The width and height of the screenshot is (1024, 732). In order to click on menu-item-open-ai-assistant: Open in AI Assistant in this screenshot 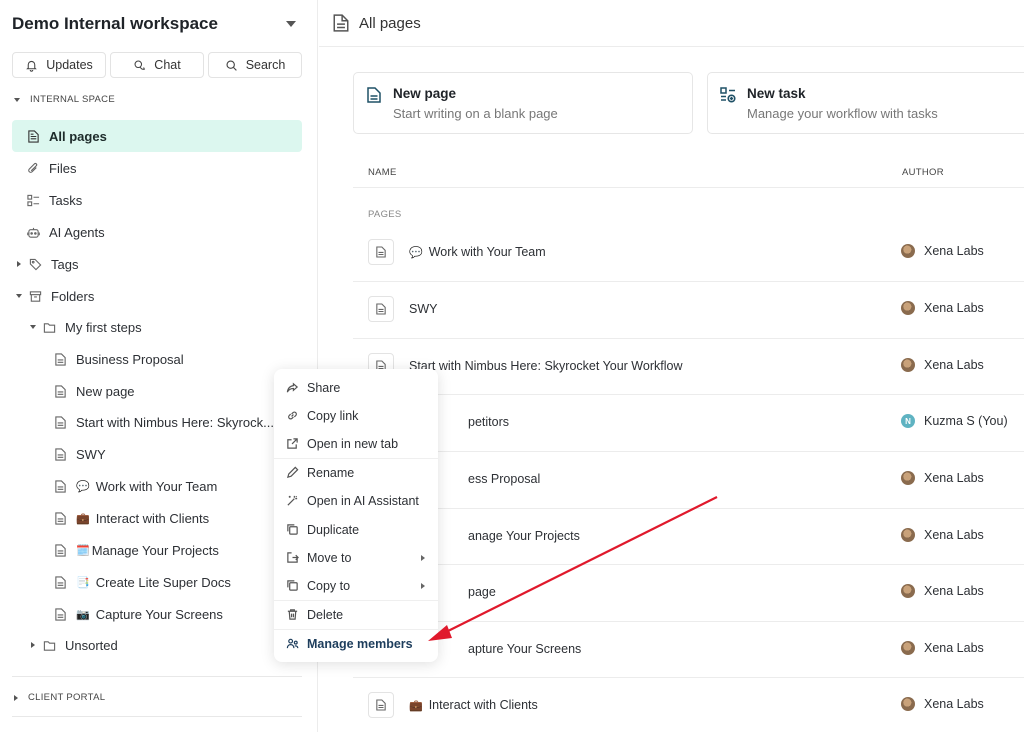, I will do `click(356, 500)`.